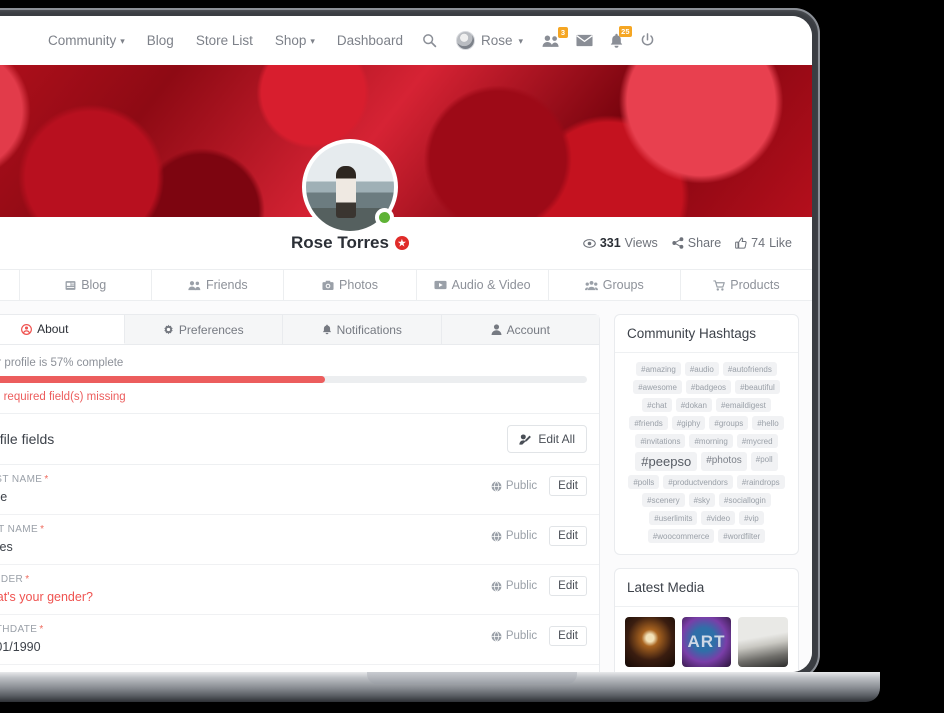 Image resolution: width=944 pixels, height=713 pixels. I want to click on hashtag-chip: #video, so click(718, 518).